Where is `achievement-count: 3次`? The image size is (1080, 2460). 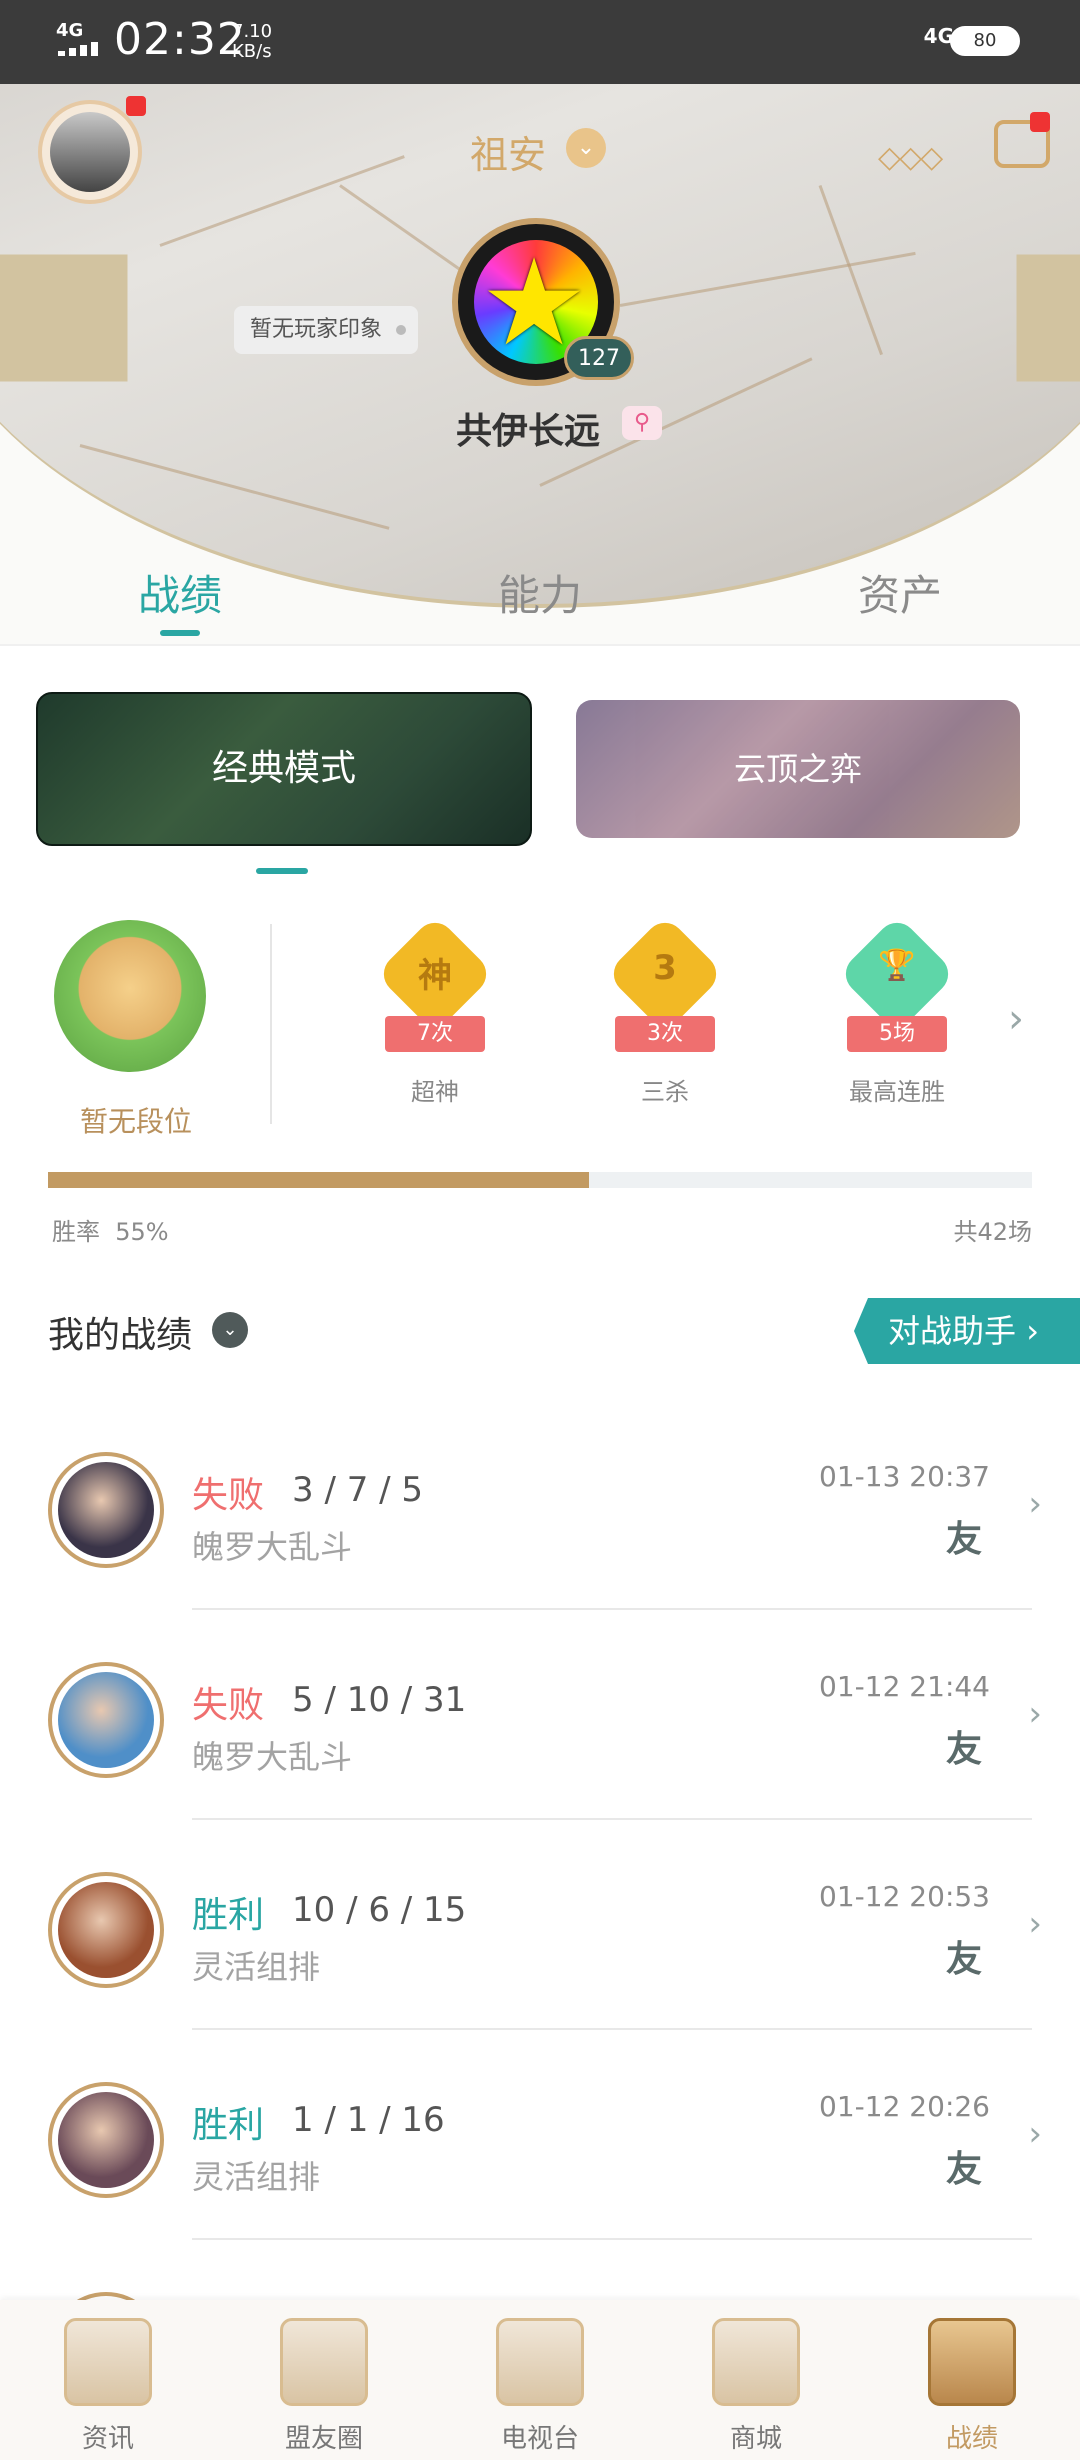
achievement-count: 3次 is located at coordinates (665, 1034).